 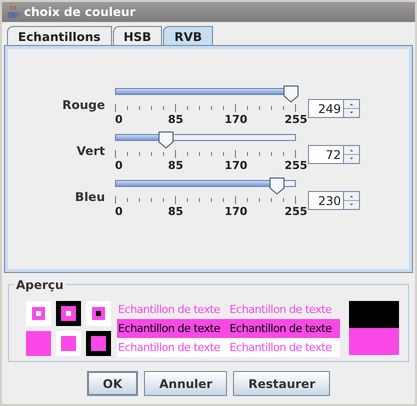 What do you see at coordinates (326, 154) in the screenshot?
I see `value-field: 72` at bounding box center [326, 154].